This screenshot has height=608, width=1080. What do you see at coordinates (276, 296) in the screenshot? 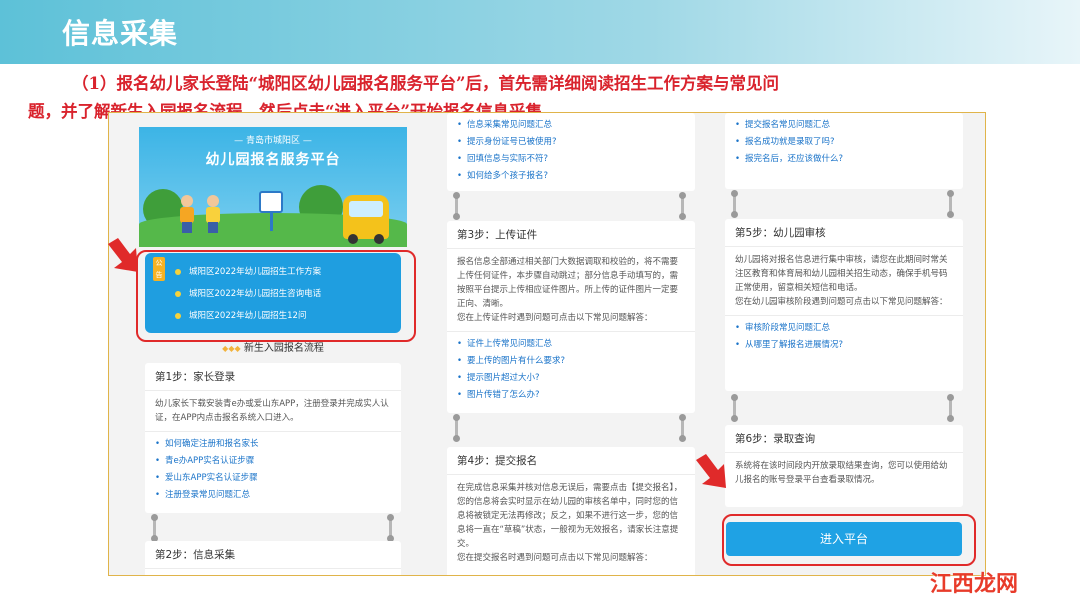
I see `notice-highlight-box` at bounding box center [276, 296].